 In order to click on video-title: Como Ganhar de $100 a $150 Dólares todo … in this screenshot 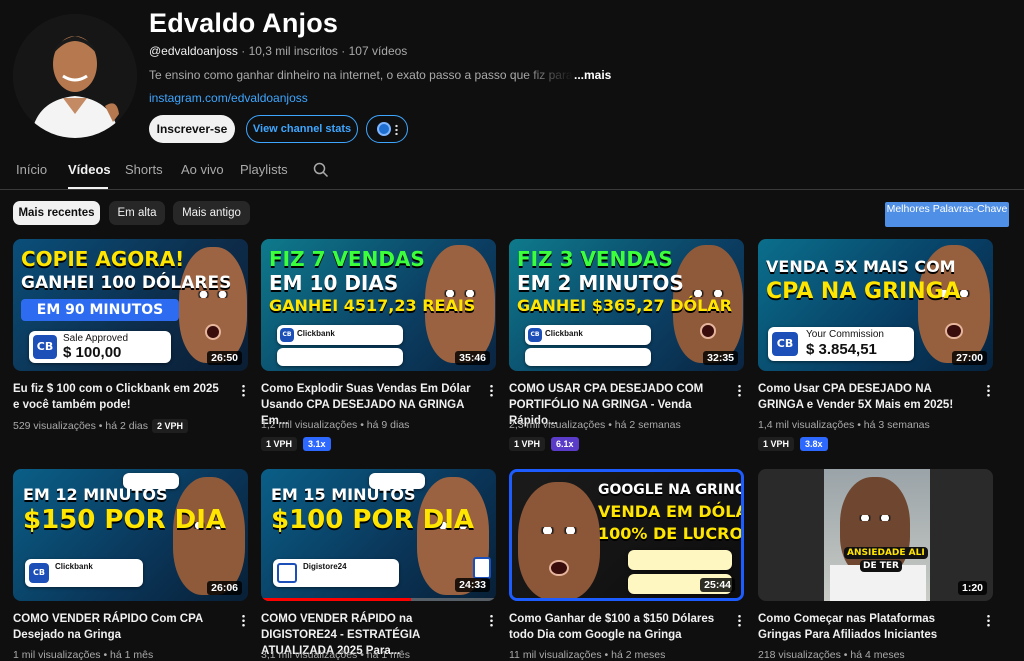, I will do `click(616, 627)`.